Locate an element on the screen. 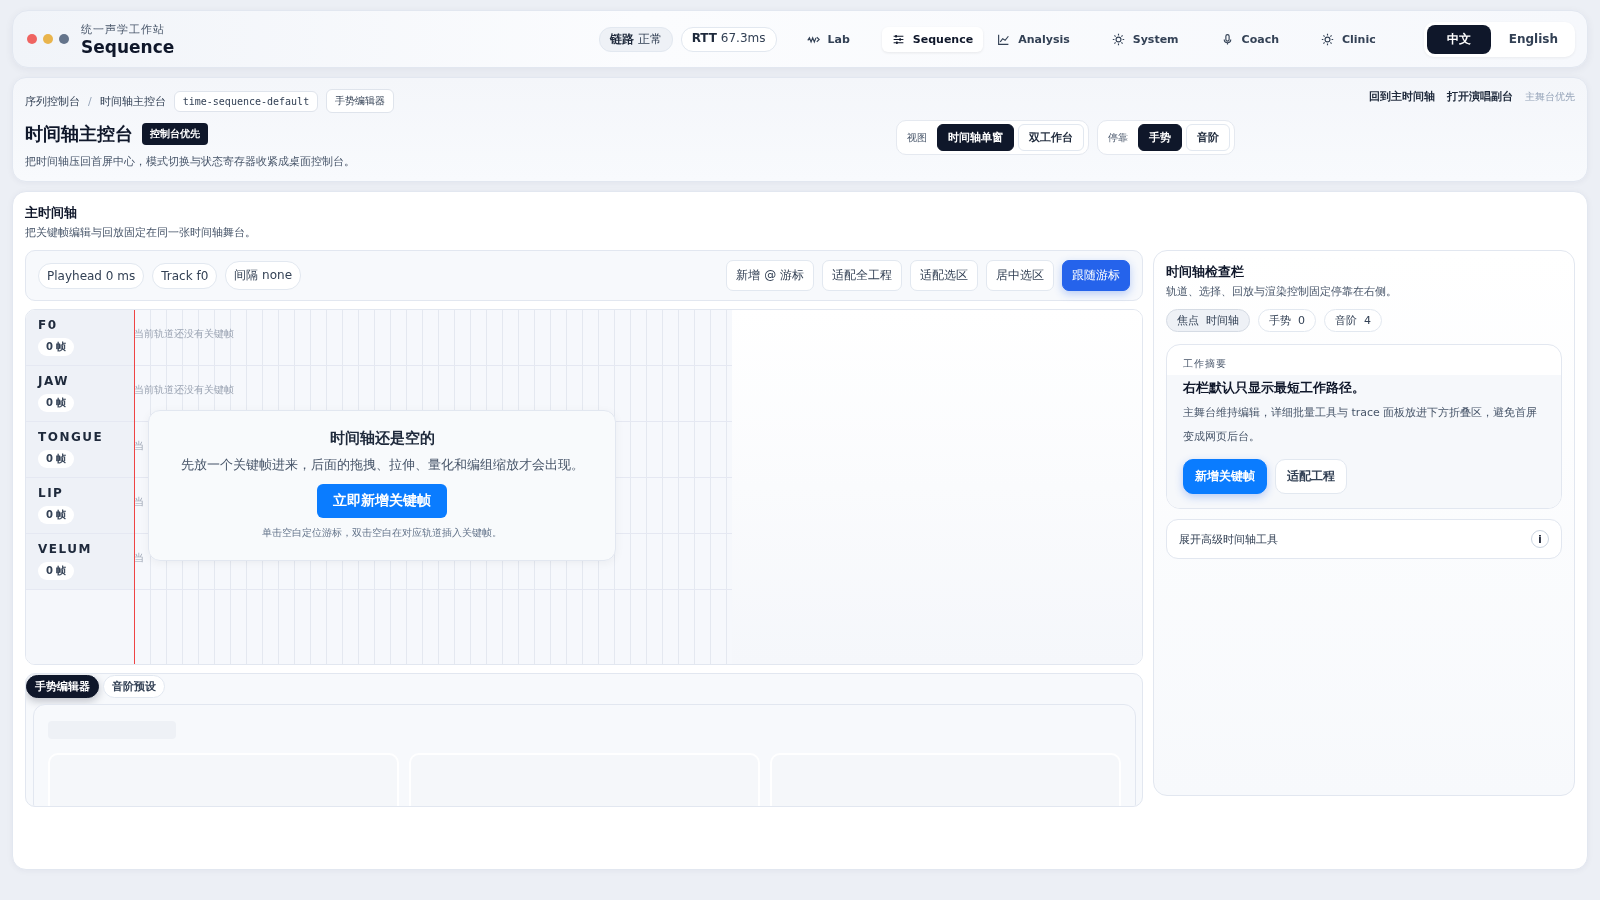 Image resolution: width=1600 pixels, height=900 pixels. track-header: VELUM 0 帧 is located at coordinates (80, 561).